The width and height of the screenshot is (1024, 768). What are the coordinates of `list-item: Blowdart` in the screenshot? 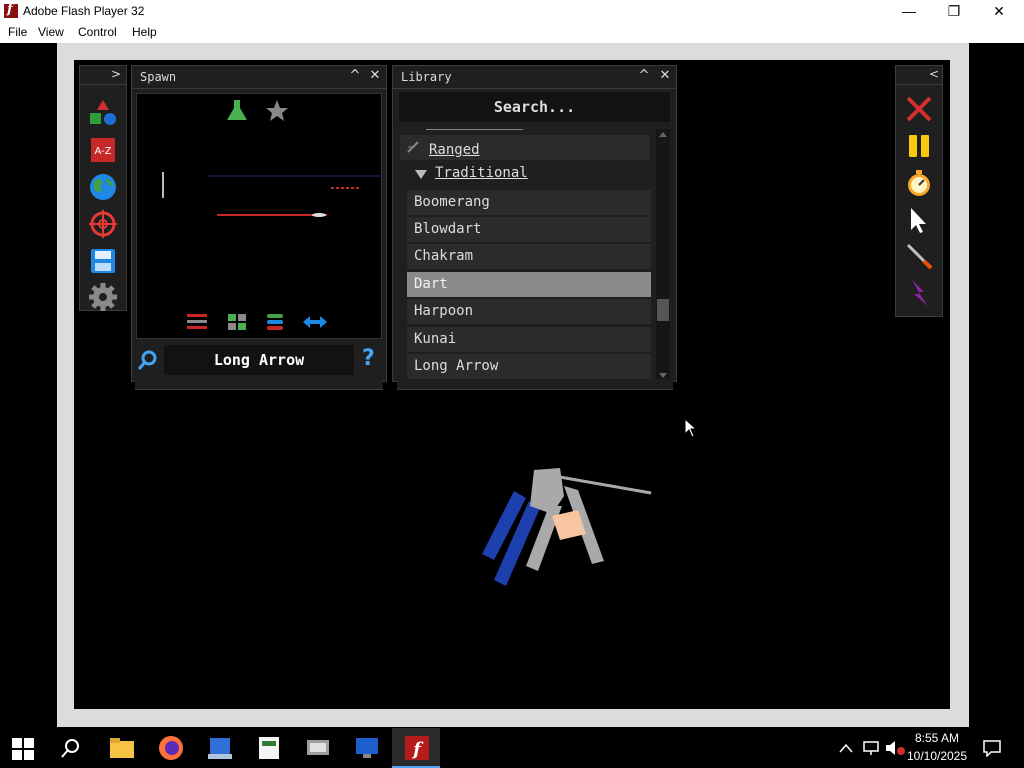 It's located at (529, 229).